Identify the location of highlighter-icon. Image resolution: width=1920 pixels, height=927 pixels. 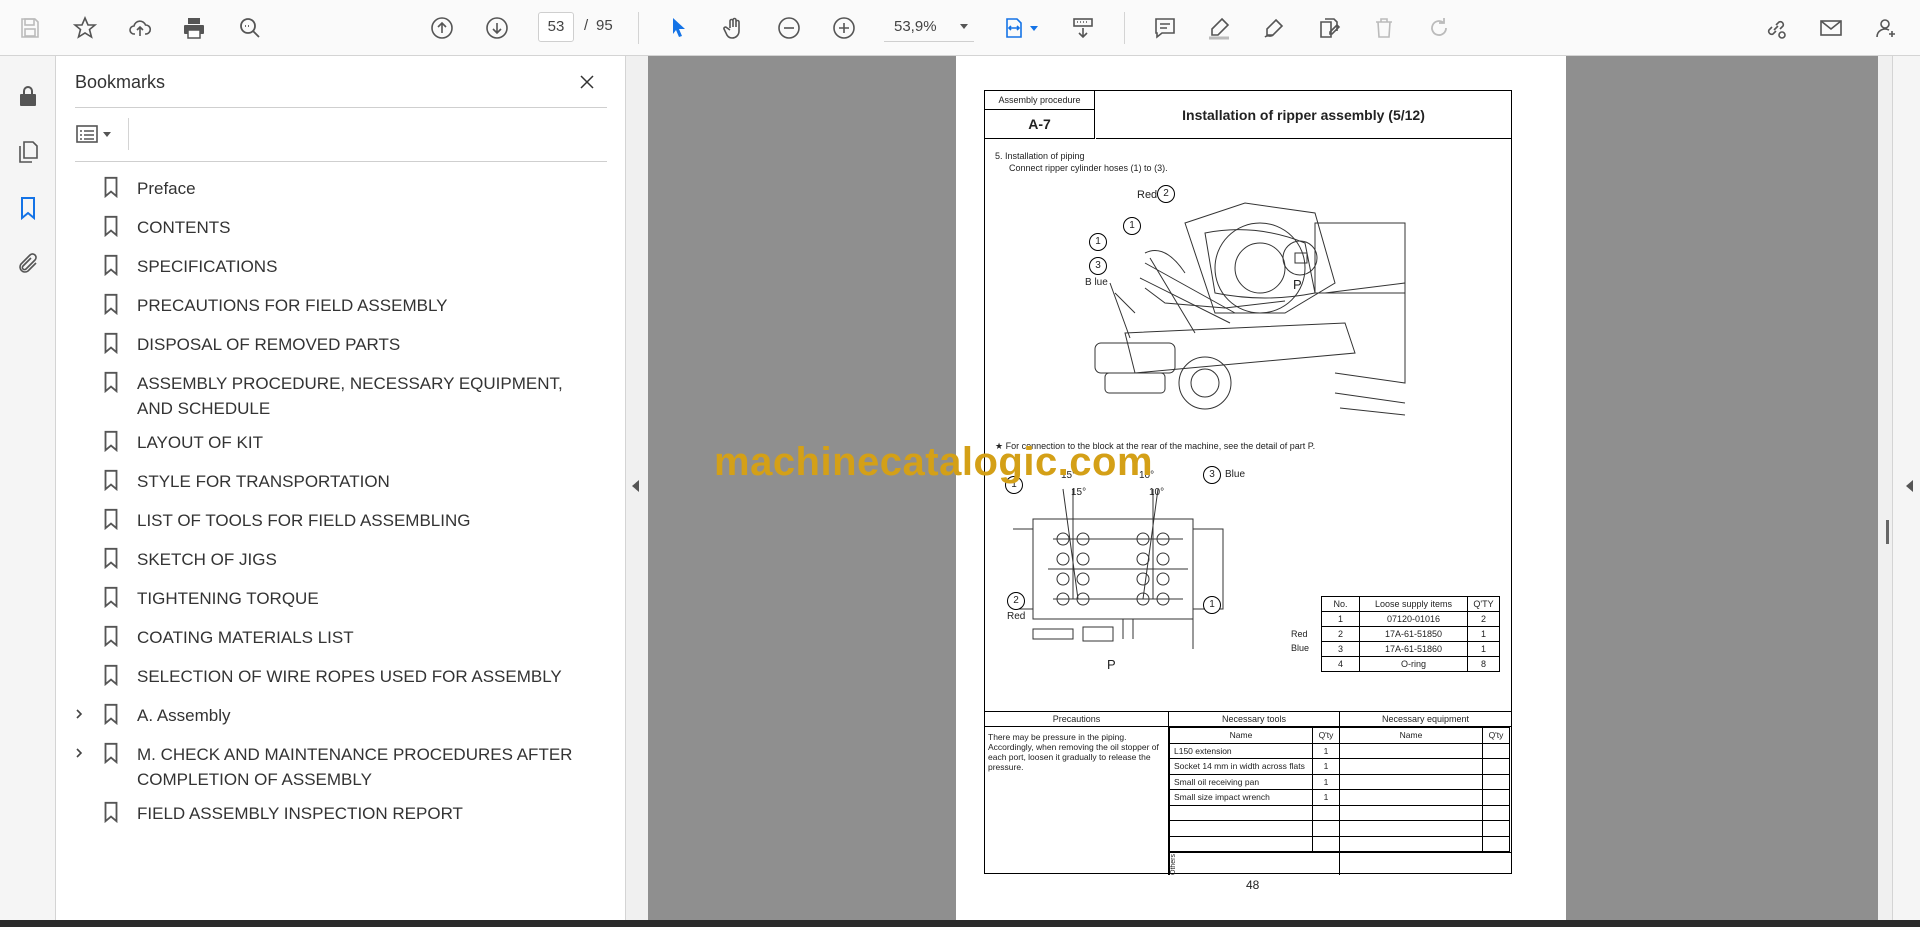
(1219, 28).